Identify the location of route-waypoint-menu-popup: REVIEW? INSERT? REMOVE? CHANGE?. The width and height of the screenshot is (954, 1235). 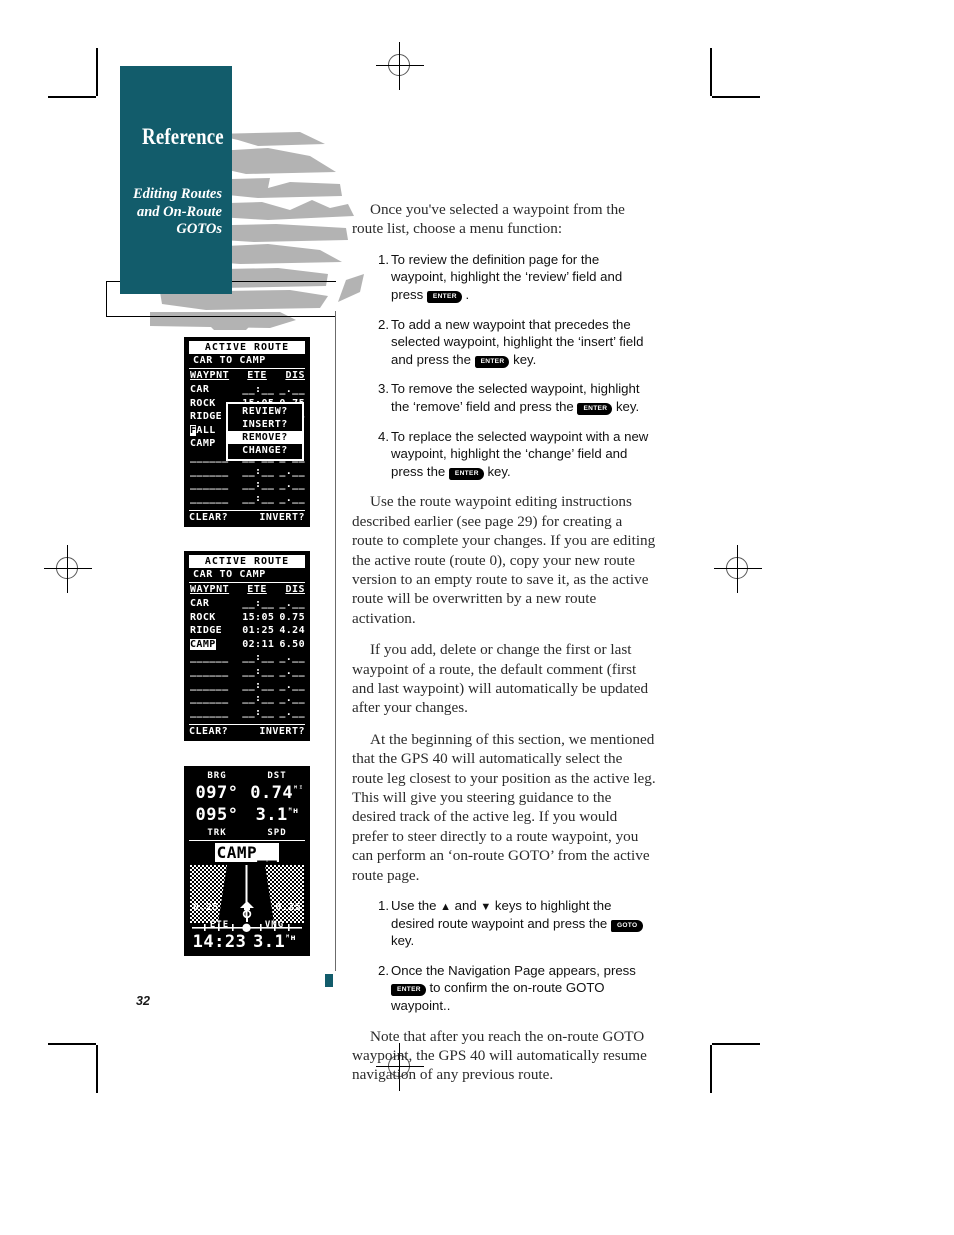
(265, 431).